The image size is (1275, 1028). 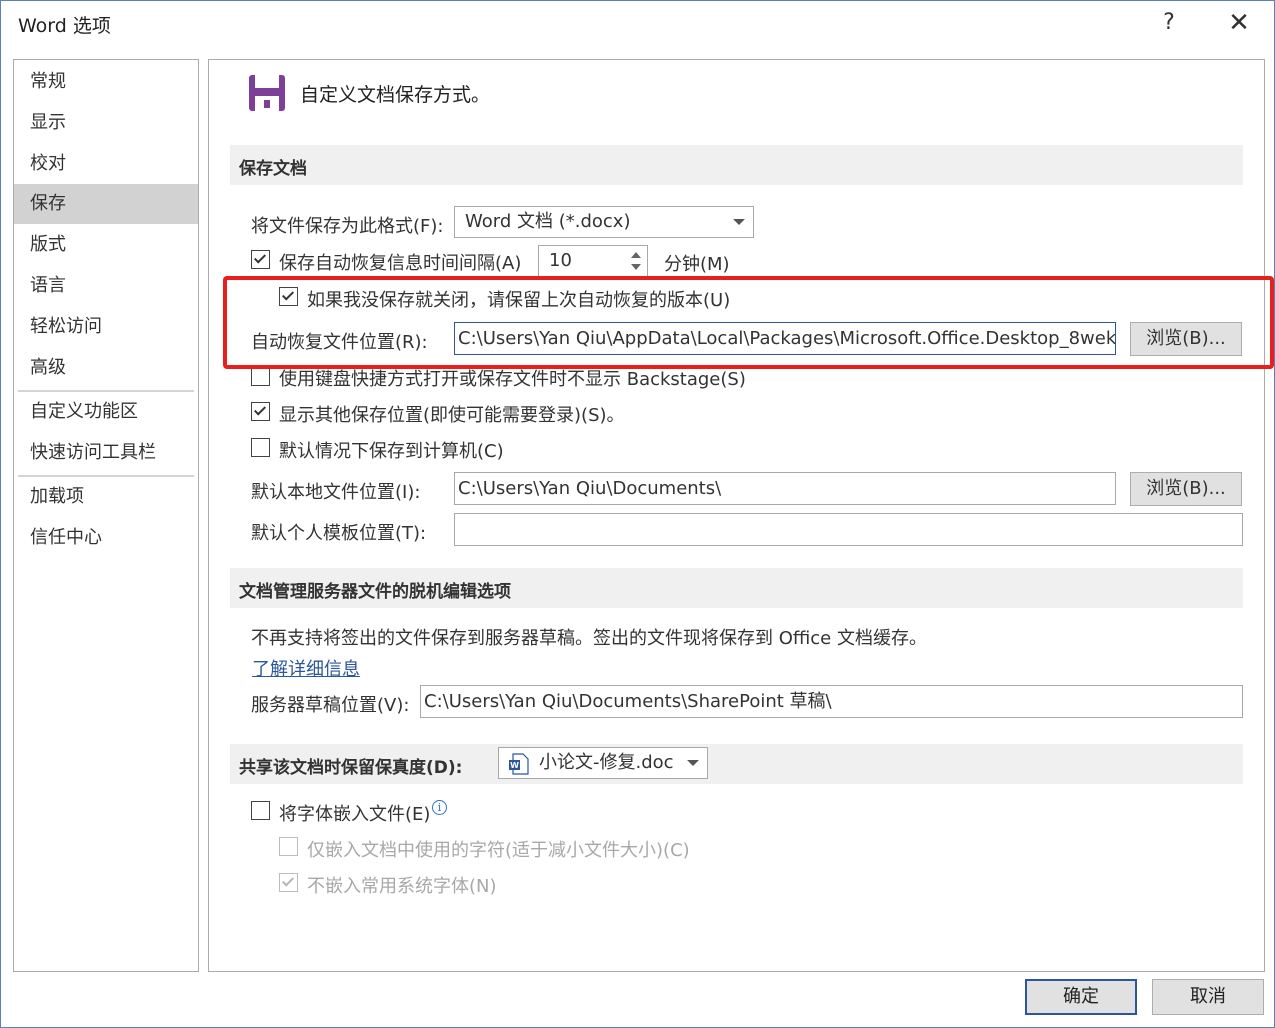 What do you see at coordinates (106, 204) in the screenshot?
I see `sidebar-item-save: 保存` at bounding box center [106, 204].